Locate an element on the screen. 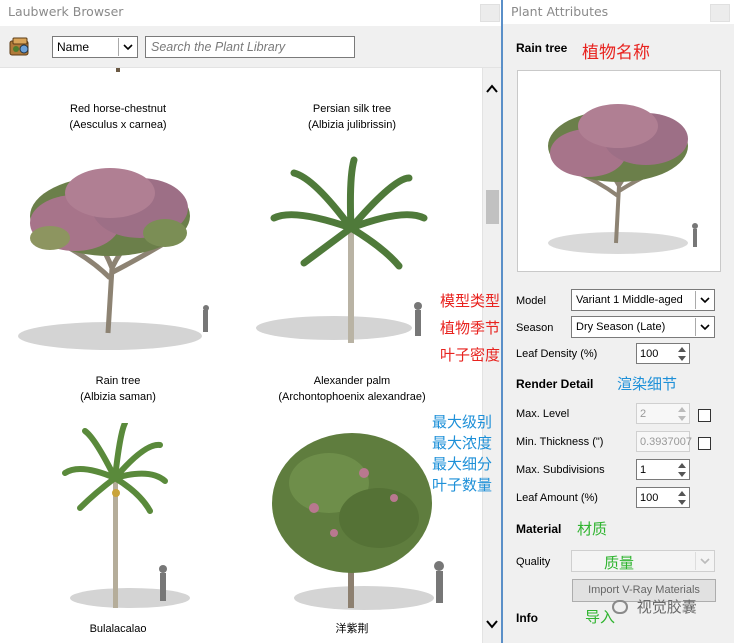 The image size is (734, 643). annotation-leaf-density: 叶子密度 is located at coordinates (470, 355).